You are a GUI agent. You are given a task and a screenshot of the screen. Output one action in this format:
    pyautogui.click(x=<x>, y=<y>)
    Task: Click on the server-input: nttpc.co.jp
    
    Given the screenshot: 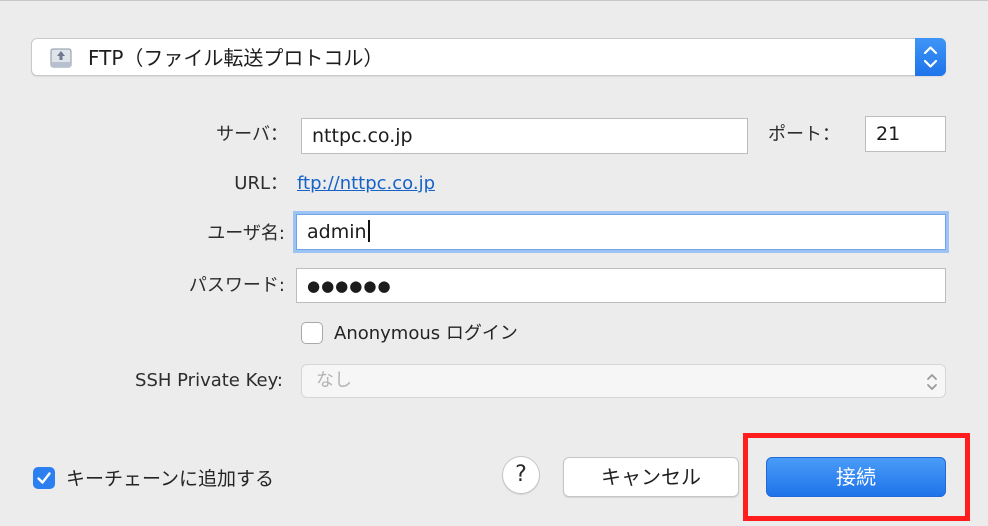 What is the action you would take?
    pyautogui.click(x=524, y=136)
    